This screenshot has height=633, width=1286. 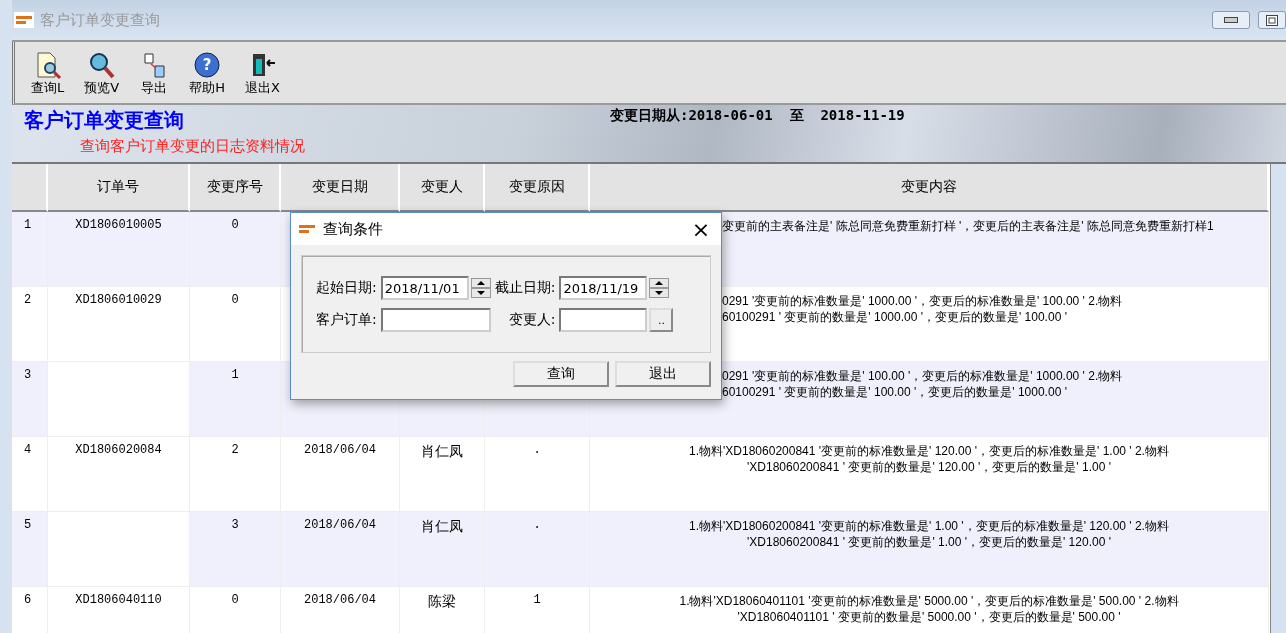 What do you see at coordinates (757, 116) in the screenshot?
I see `date-range-text: 变更日期从:2018-06-01 至 2018-11-19` at bounding box center [757, 116].